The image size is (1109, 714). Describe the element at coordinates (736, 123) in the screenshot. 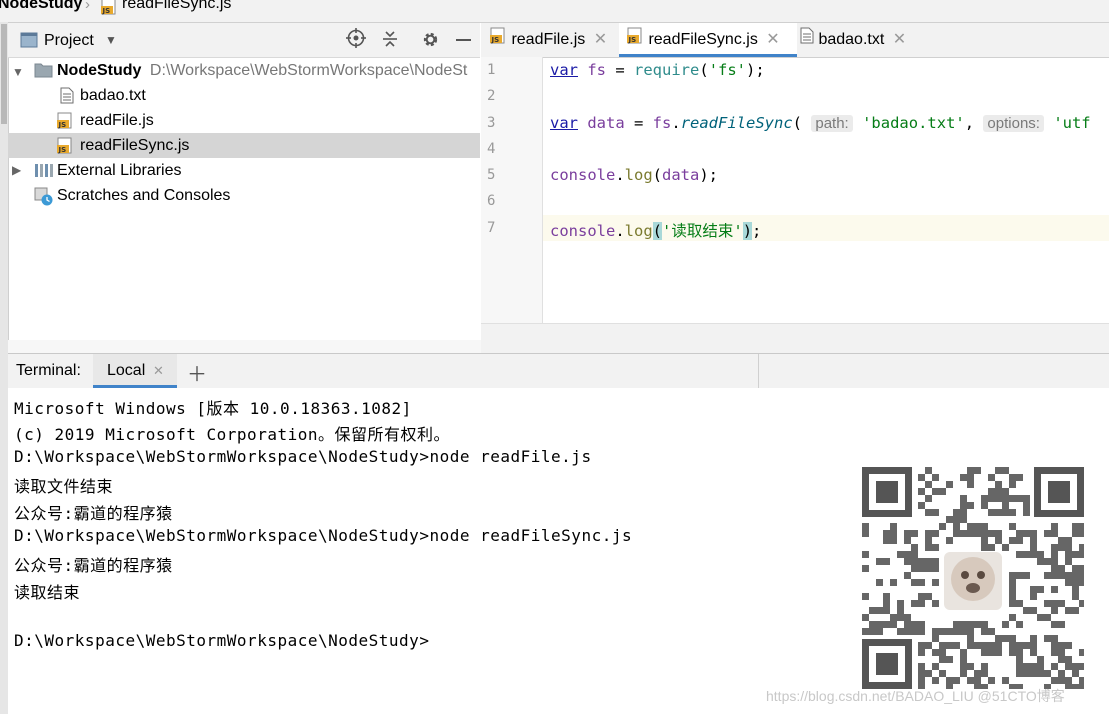

I see `function: readFileSync` at that location.